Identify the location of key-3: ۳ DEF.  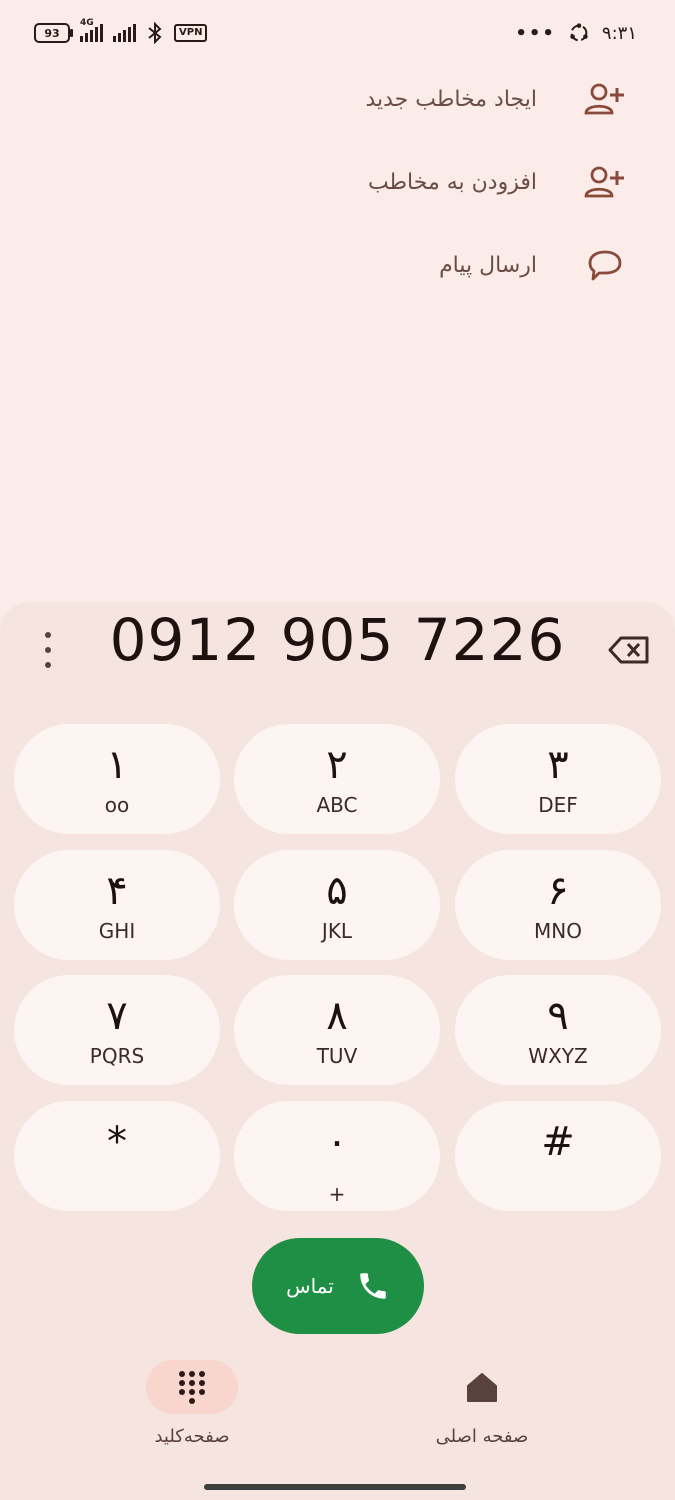
(558, 779).